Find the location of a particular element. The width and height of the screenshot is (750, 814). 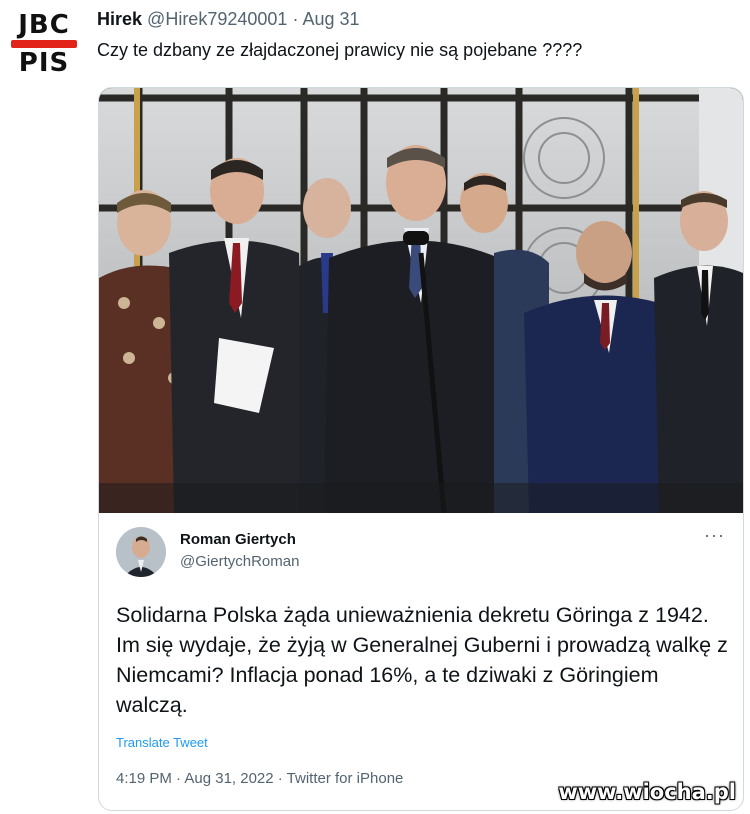

author-handle: @Hirek79240001 is located at coordinates (217, 19).